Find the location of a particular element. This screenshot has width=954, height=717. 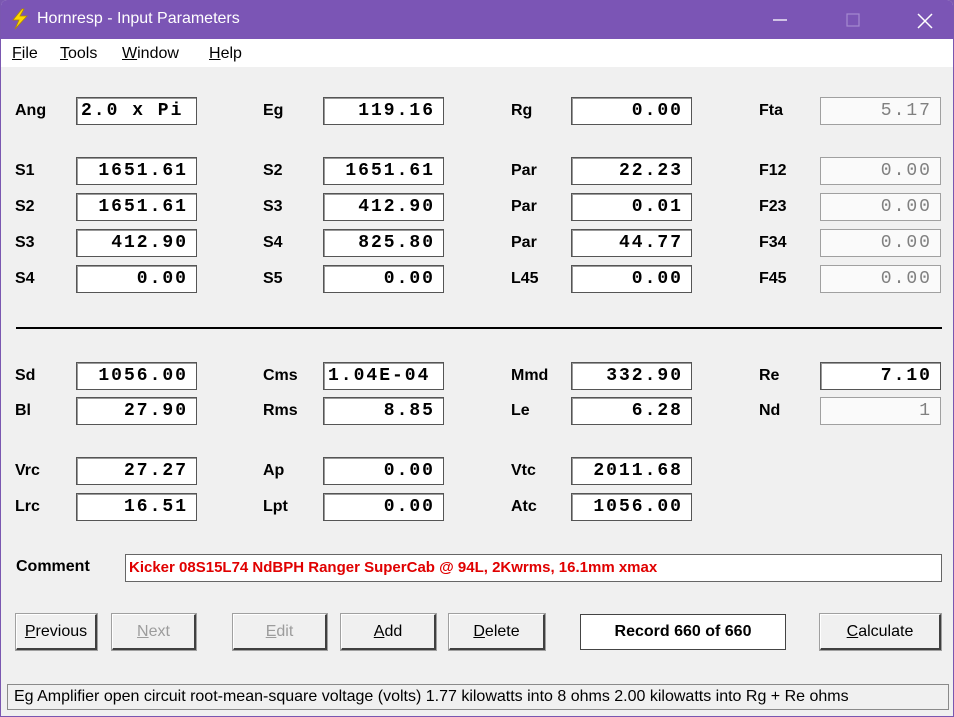

window-title: Hornresp - Input Parameters is located at coordinates (138, 18).